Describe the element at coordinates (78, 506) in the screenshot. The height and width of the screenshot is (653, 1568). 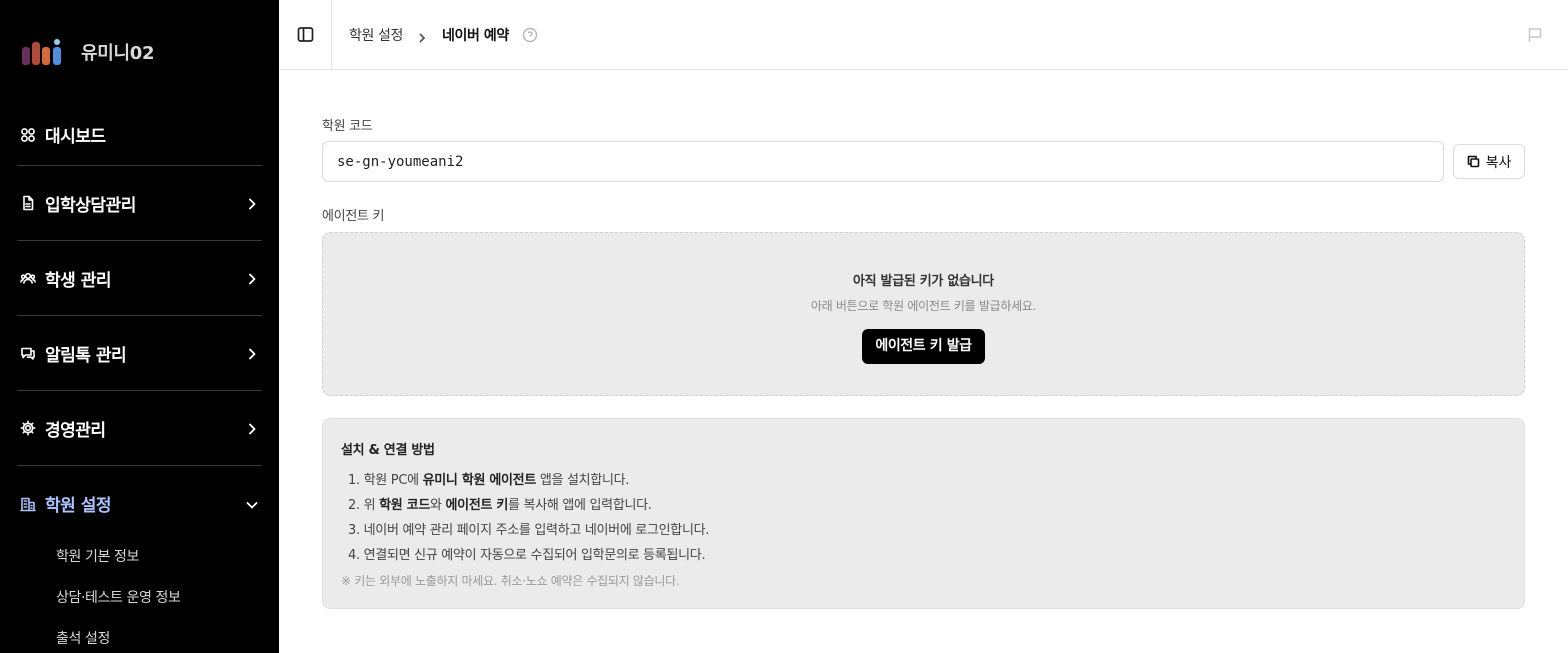
I see `sidebar-item-label: 학원 설정` at that location.